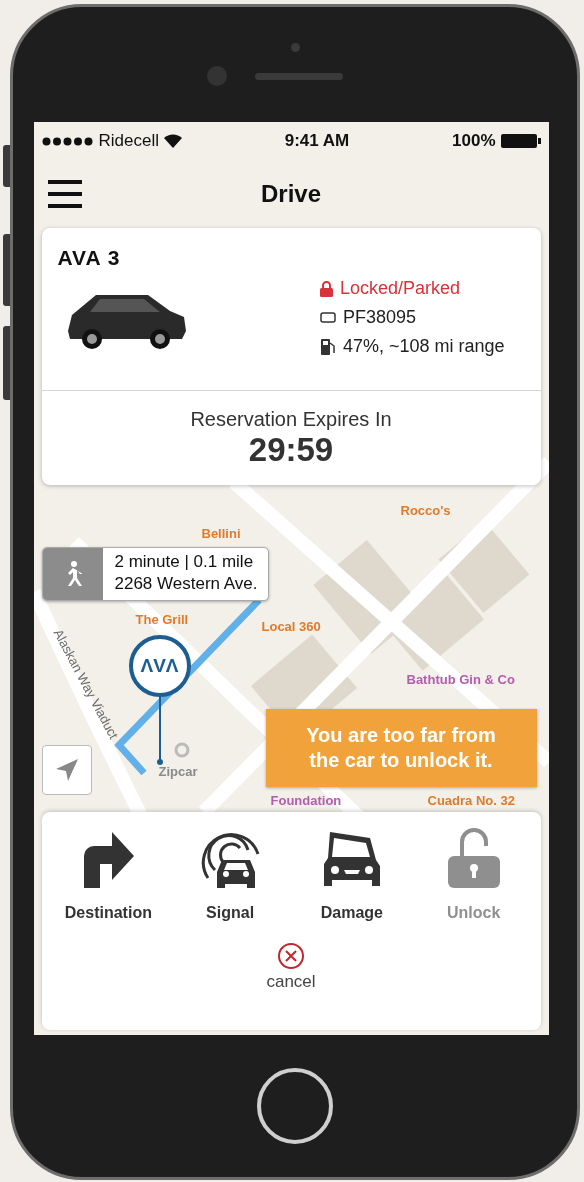  What do you see at coordinates (181, 750) in the screenshot?
I see `place-marker-icon` at bounding box center [181, 750].